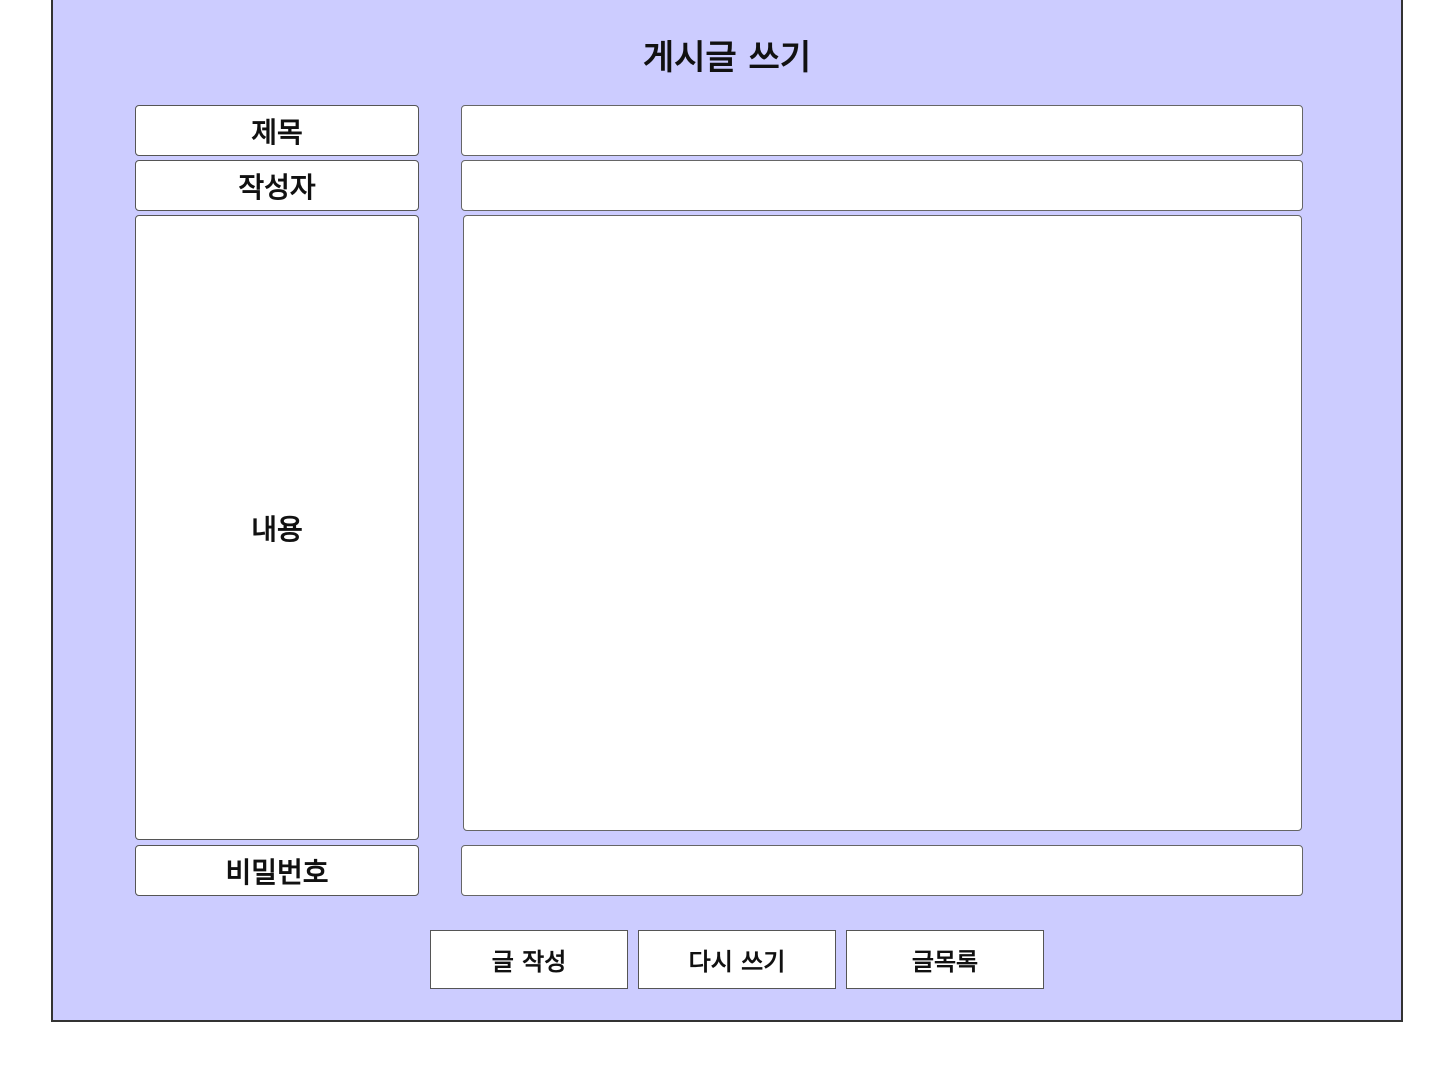  I want to click on password-input, so click(882, 870).